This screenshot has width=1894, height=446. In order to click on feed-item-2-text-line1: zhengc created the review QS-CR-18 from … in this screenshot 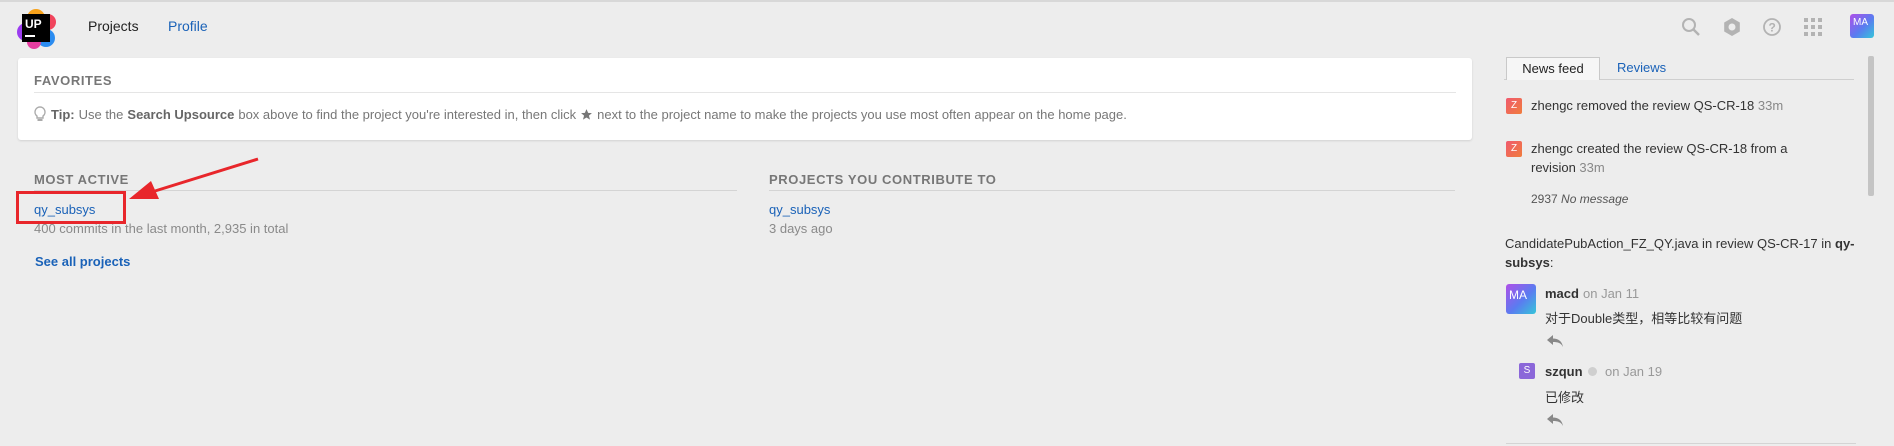, I will do `click(1659, 148)`.